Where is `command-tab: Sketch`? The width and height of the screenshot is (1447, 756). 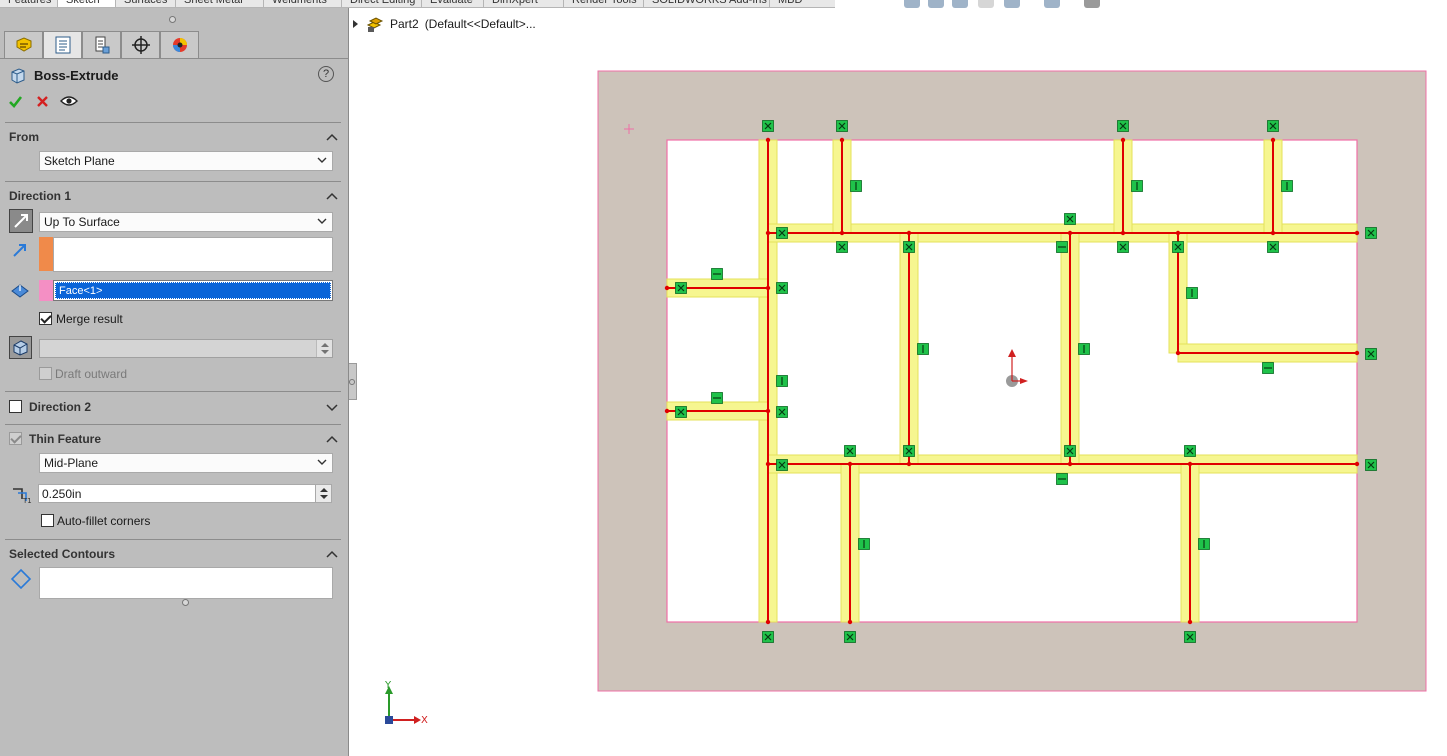 command-tab: Sketch is located at coordinates (87, 3).